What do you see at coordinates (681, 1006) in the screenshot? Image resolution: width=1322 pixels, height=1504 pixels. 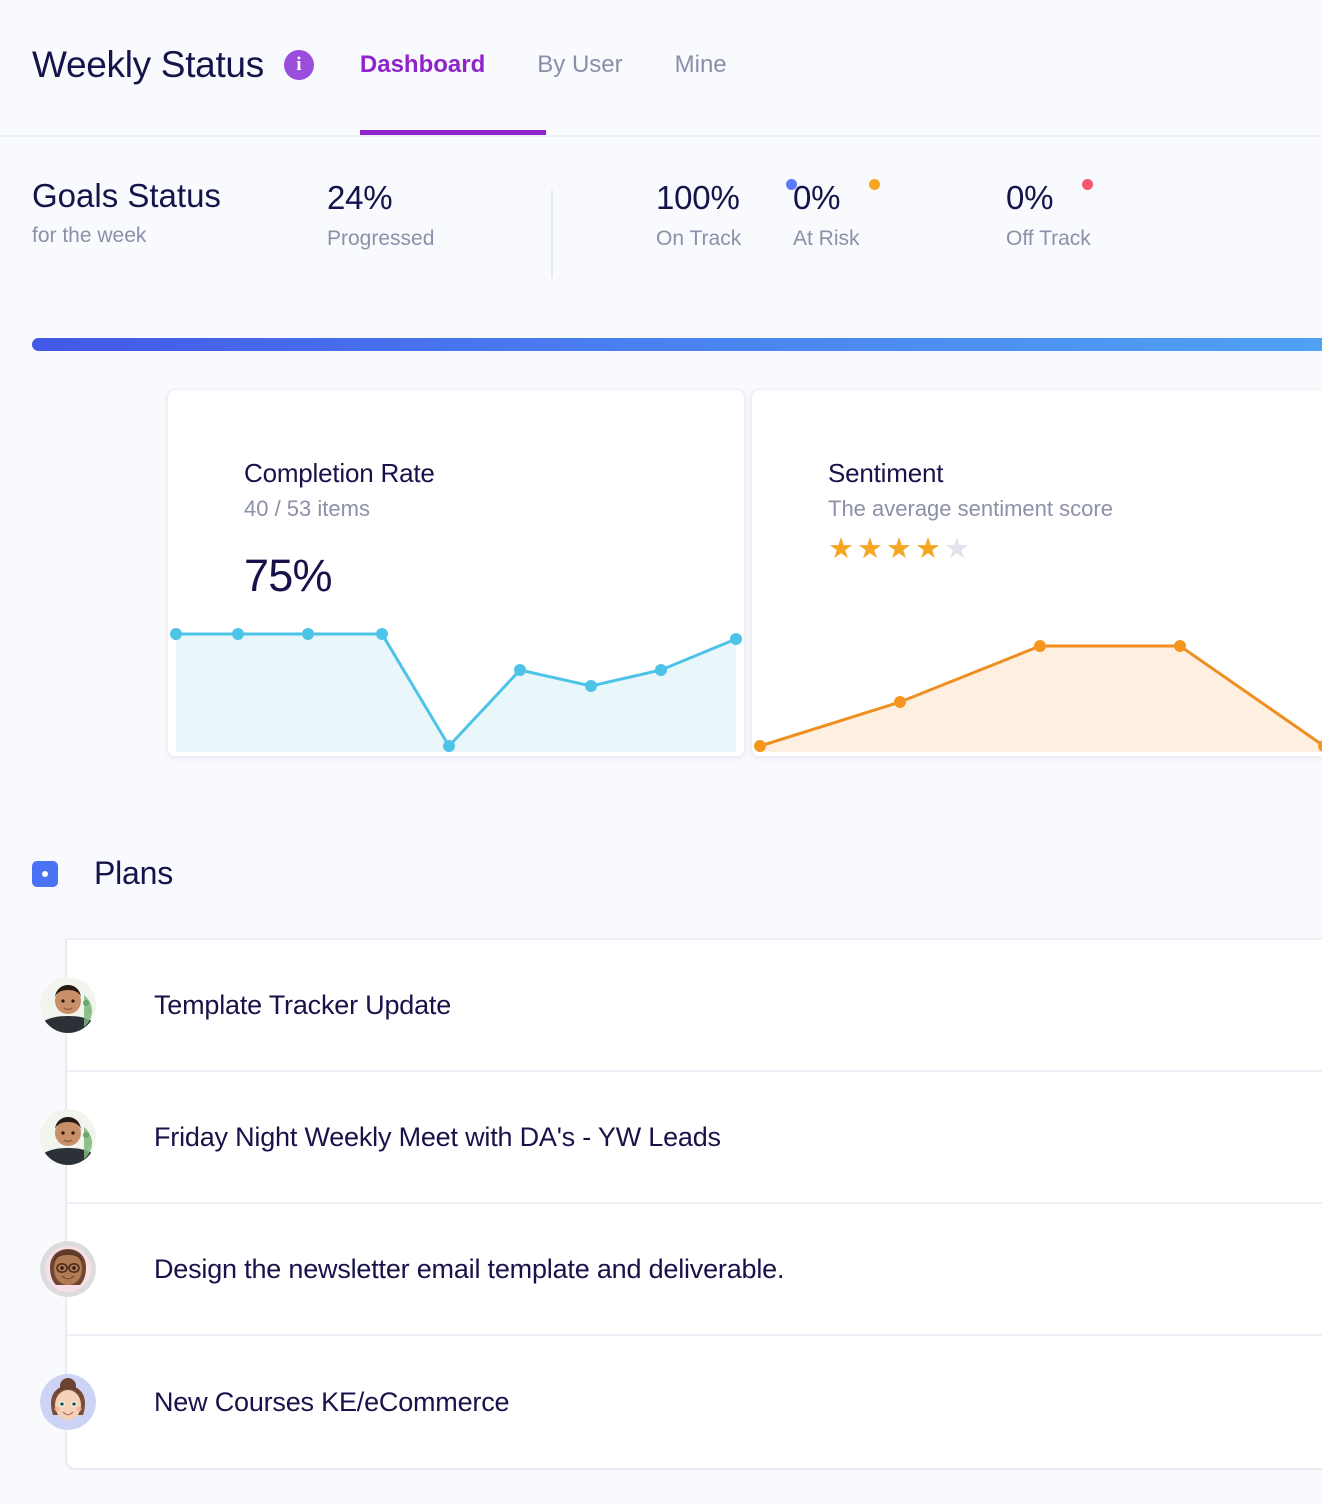 I see `list-item: Template Tracker Update` at bounding box center [681, 1006].